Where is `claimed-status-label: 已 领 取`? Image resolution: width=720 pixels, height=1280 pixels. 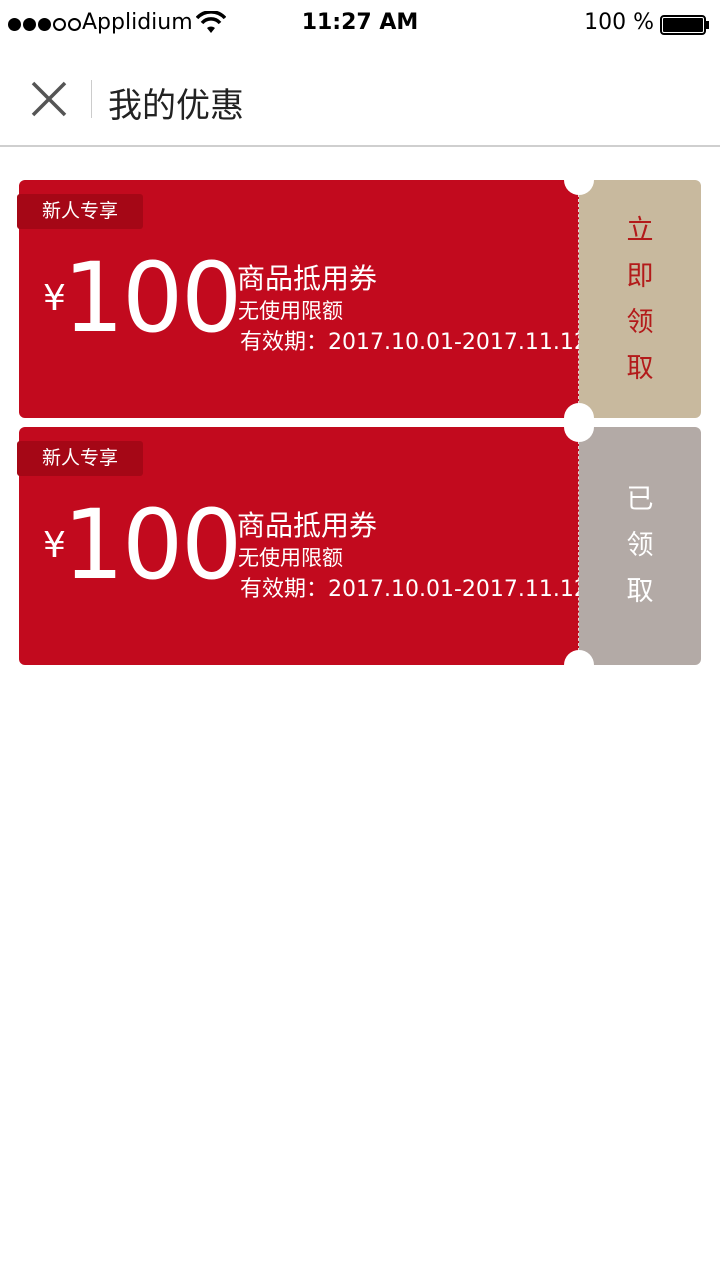
claimed-status-label: 已 领 取 is located at coordinates (640, 545).